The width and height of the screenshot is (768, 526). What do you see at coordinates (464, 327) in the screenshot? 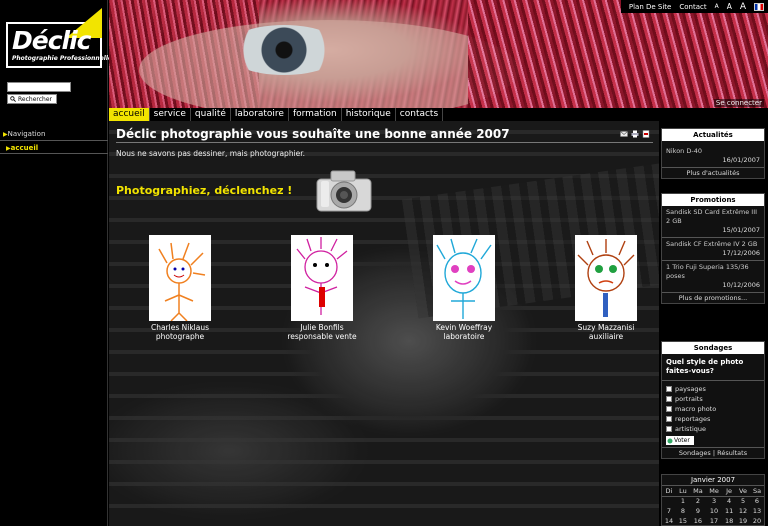
I see `member-name: Kevin Woeffray` at bounding box center [464, 327].